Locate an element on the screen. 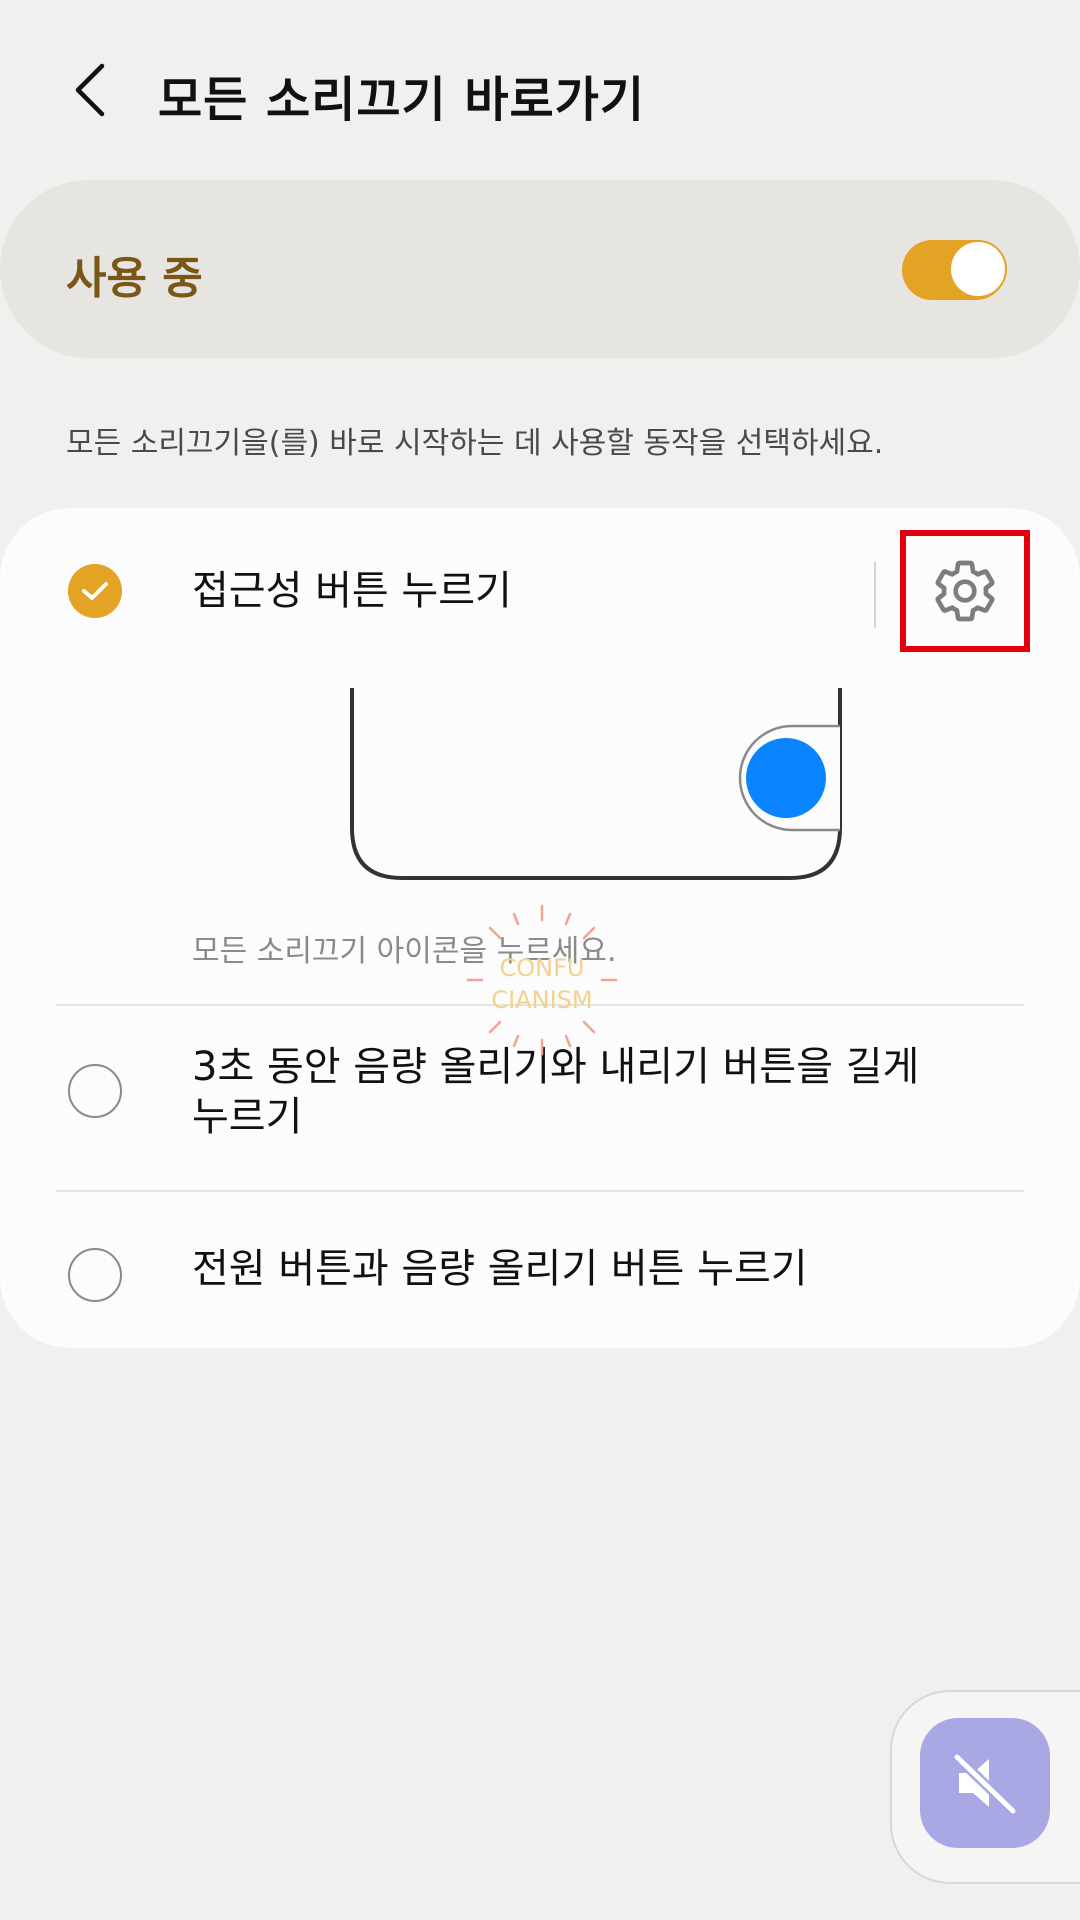 The image size is (1080, 1920). option-power-volume-up: 전원 버튼과 음량 올리기 버튼 누르기 is located at coordinates (540, 1270).